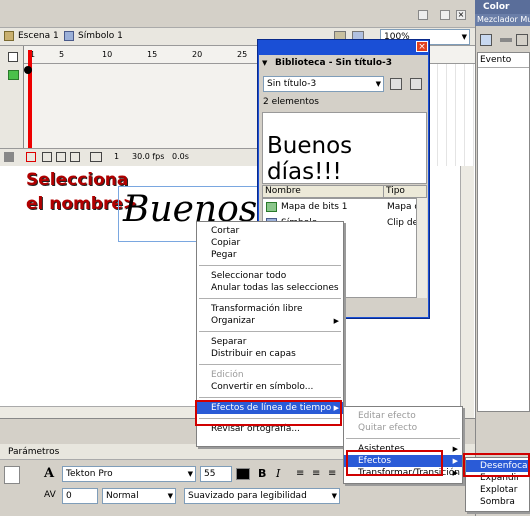 This screenshot has height=516, width=530. I want to click on frame-span, so click(142, 106).